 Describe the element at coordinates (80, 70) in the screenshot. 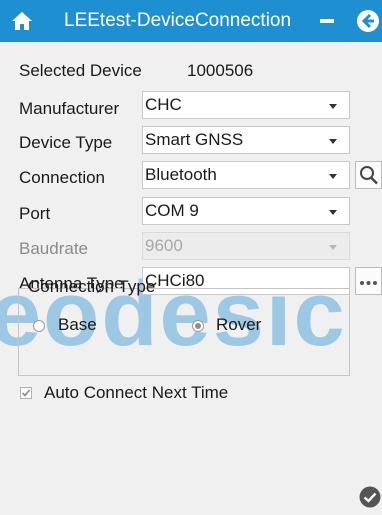

I see `selected-device-label: Selected Device` at that location.